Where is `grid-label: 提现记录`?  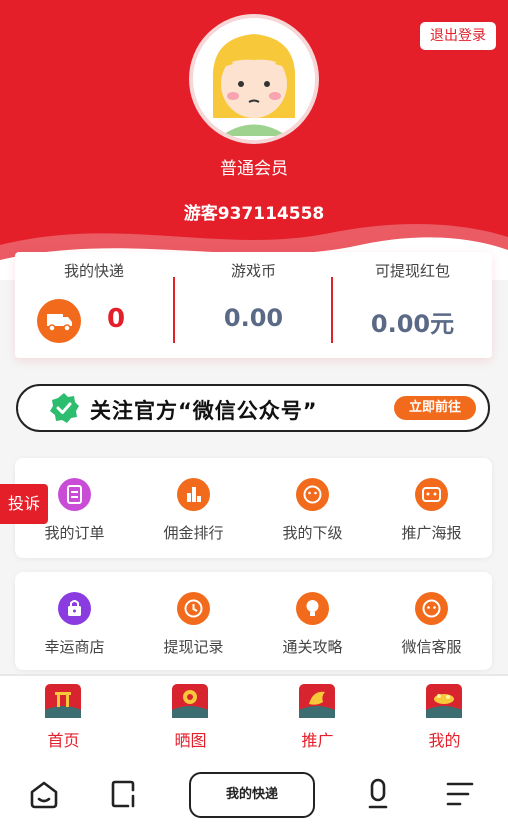
grid-label: 提现记录 is located at coordinates (193, 647).